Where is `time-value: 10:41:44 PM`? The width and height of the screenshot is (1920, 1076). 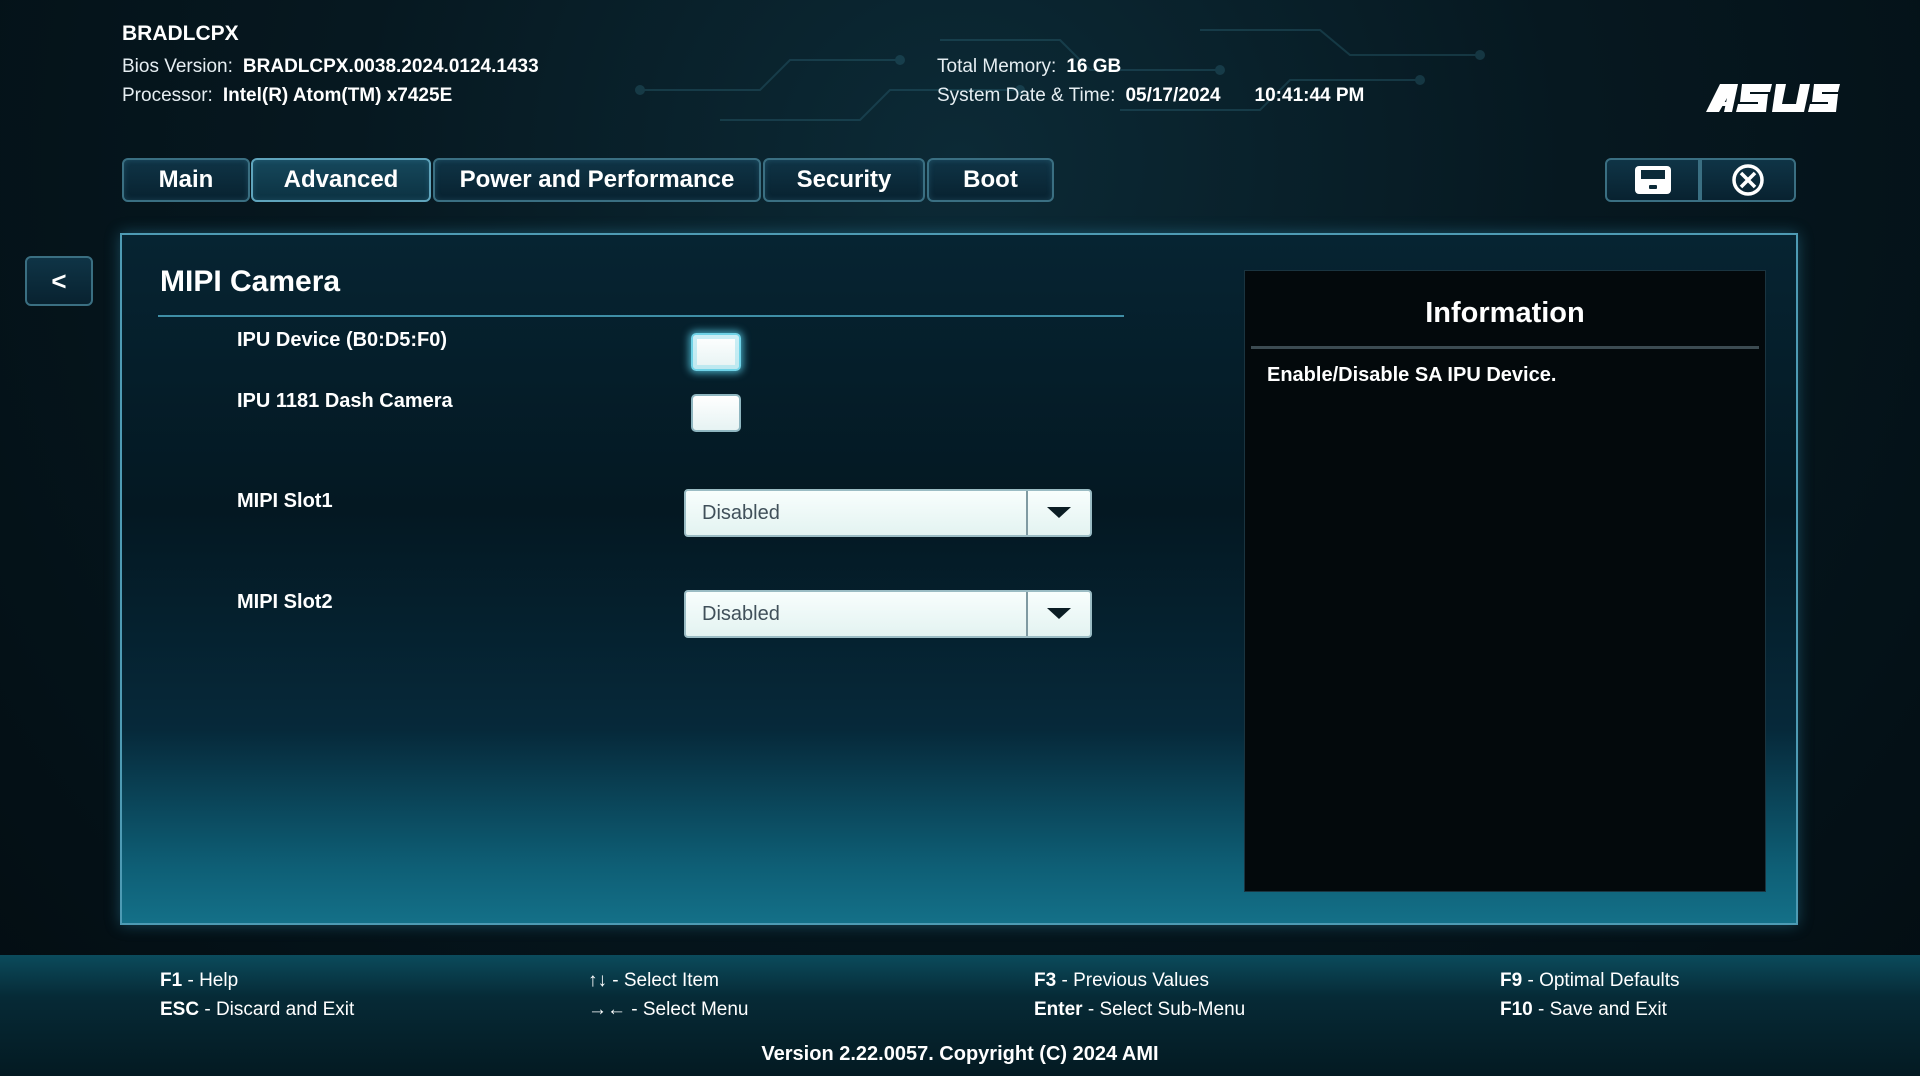
time-value: 10:41:44 PM is located at coordinates (1309, 95).